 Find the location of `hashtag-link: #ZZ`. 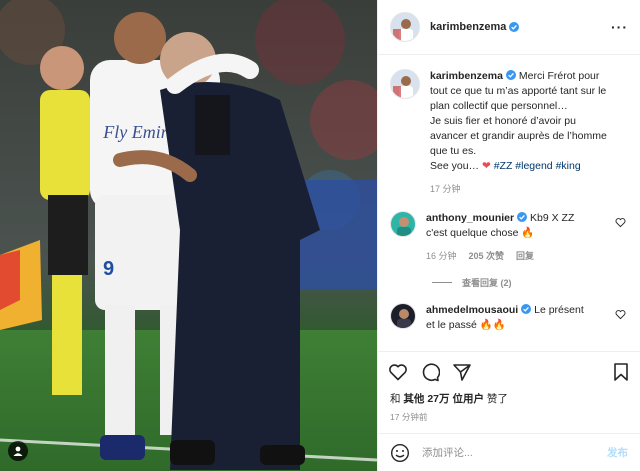

hashtag-link: #ZZ is located at coordinates (503, 166).